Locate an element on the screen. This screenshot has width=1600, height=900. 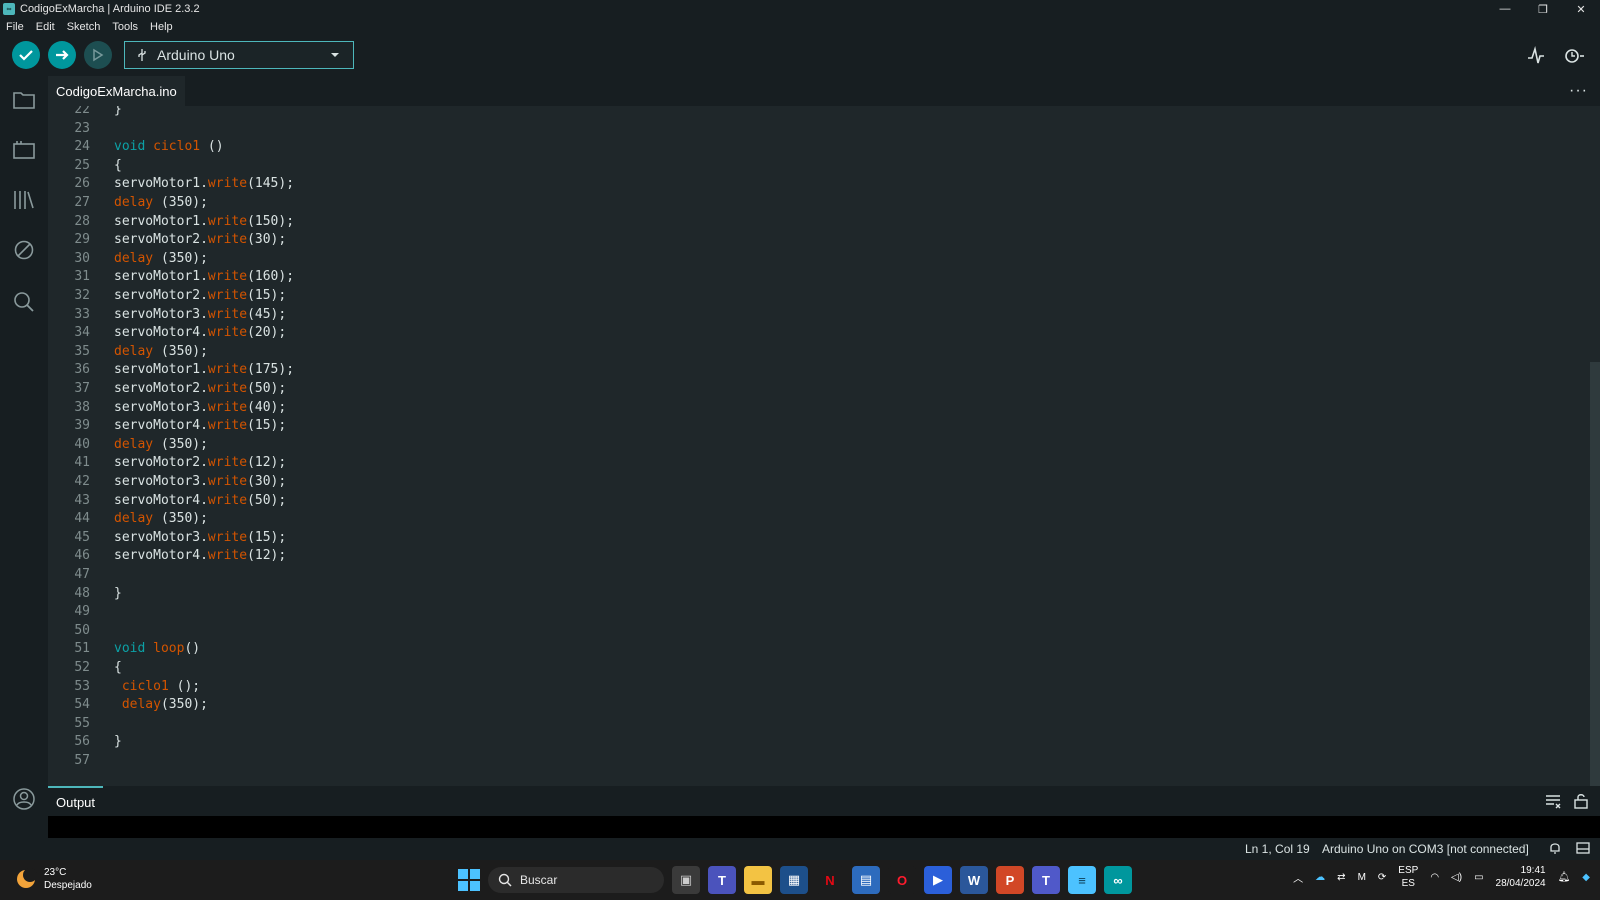
search-sidebar-button is located at coordinates (24, 302).